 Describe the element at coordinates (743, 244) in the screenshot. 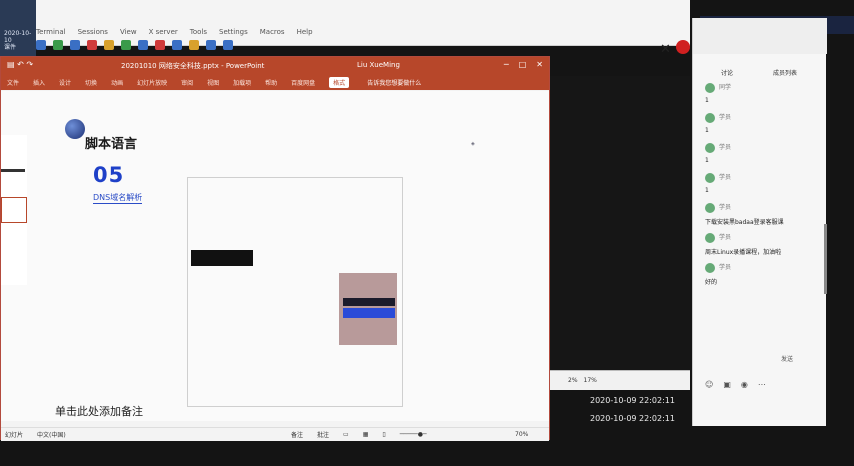

I see `chat-message: 学员 周末Linux录播课程，加油啦` at that location.